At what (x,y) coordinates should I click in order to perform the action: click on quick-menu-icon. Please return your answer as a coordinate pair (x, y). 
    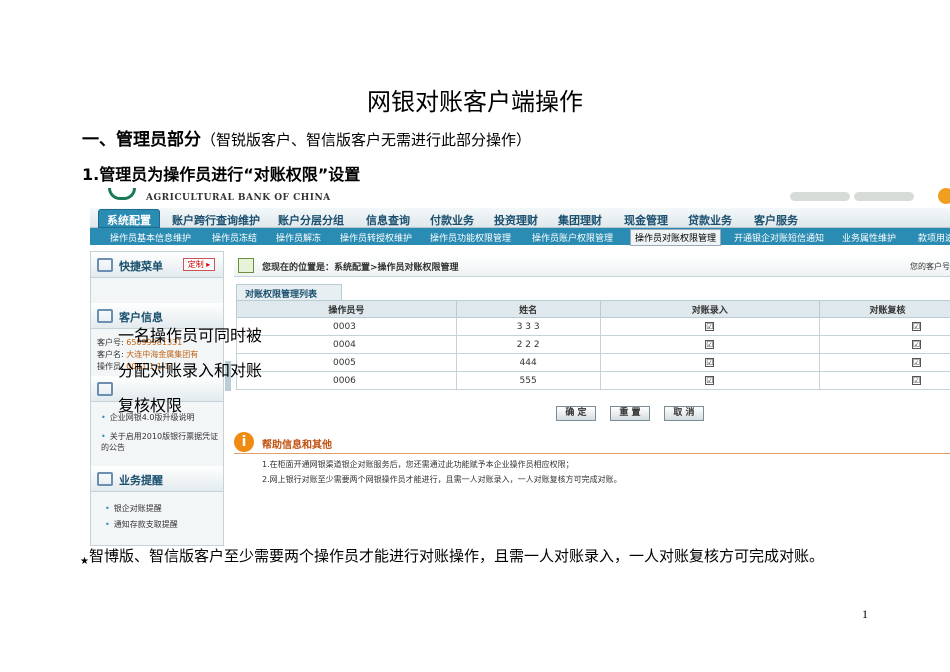
    Looking at the image, I should click on (105, 265).